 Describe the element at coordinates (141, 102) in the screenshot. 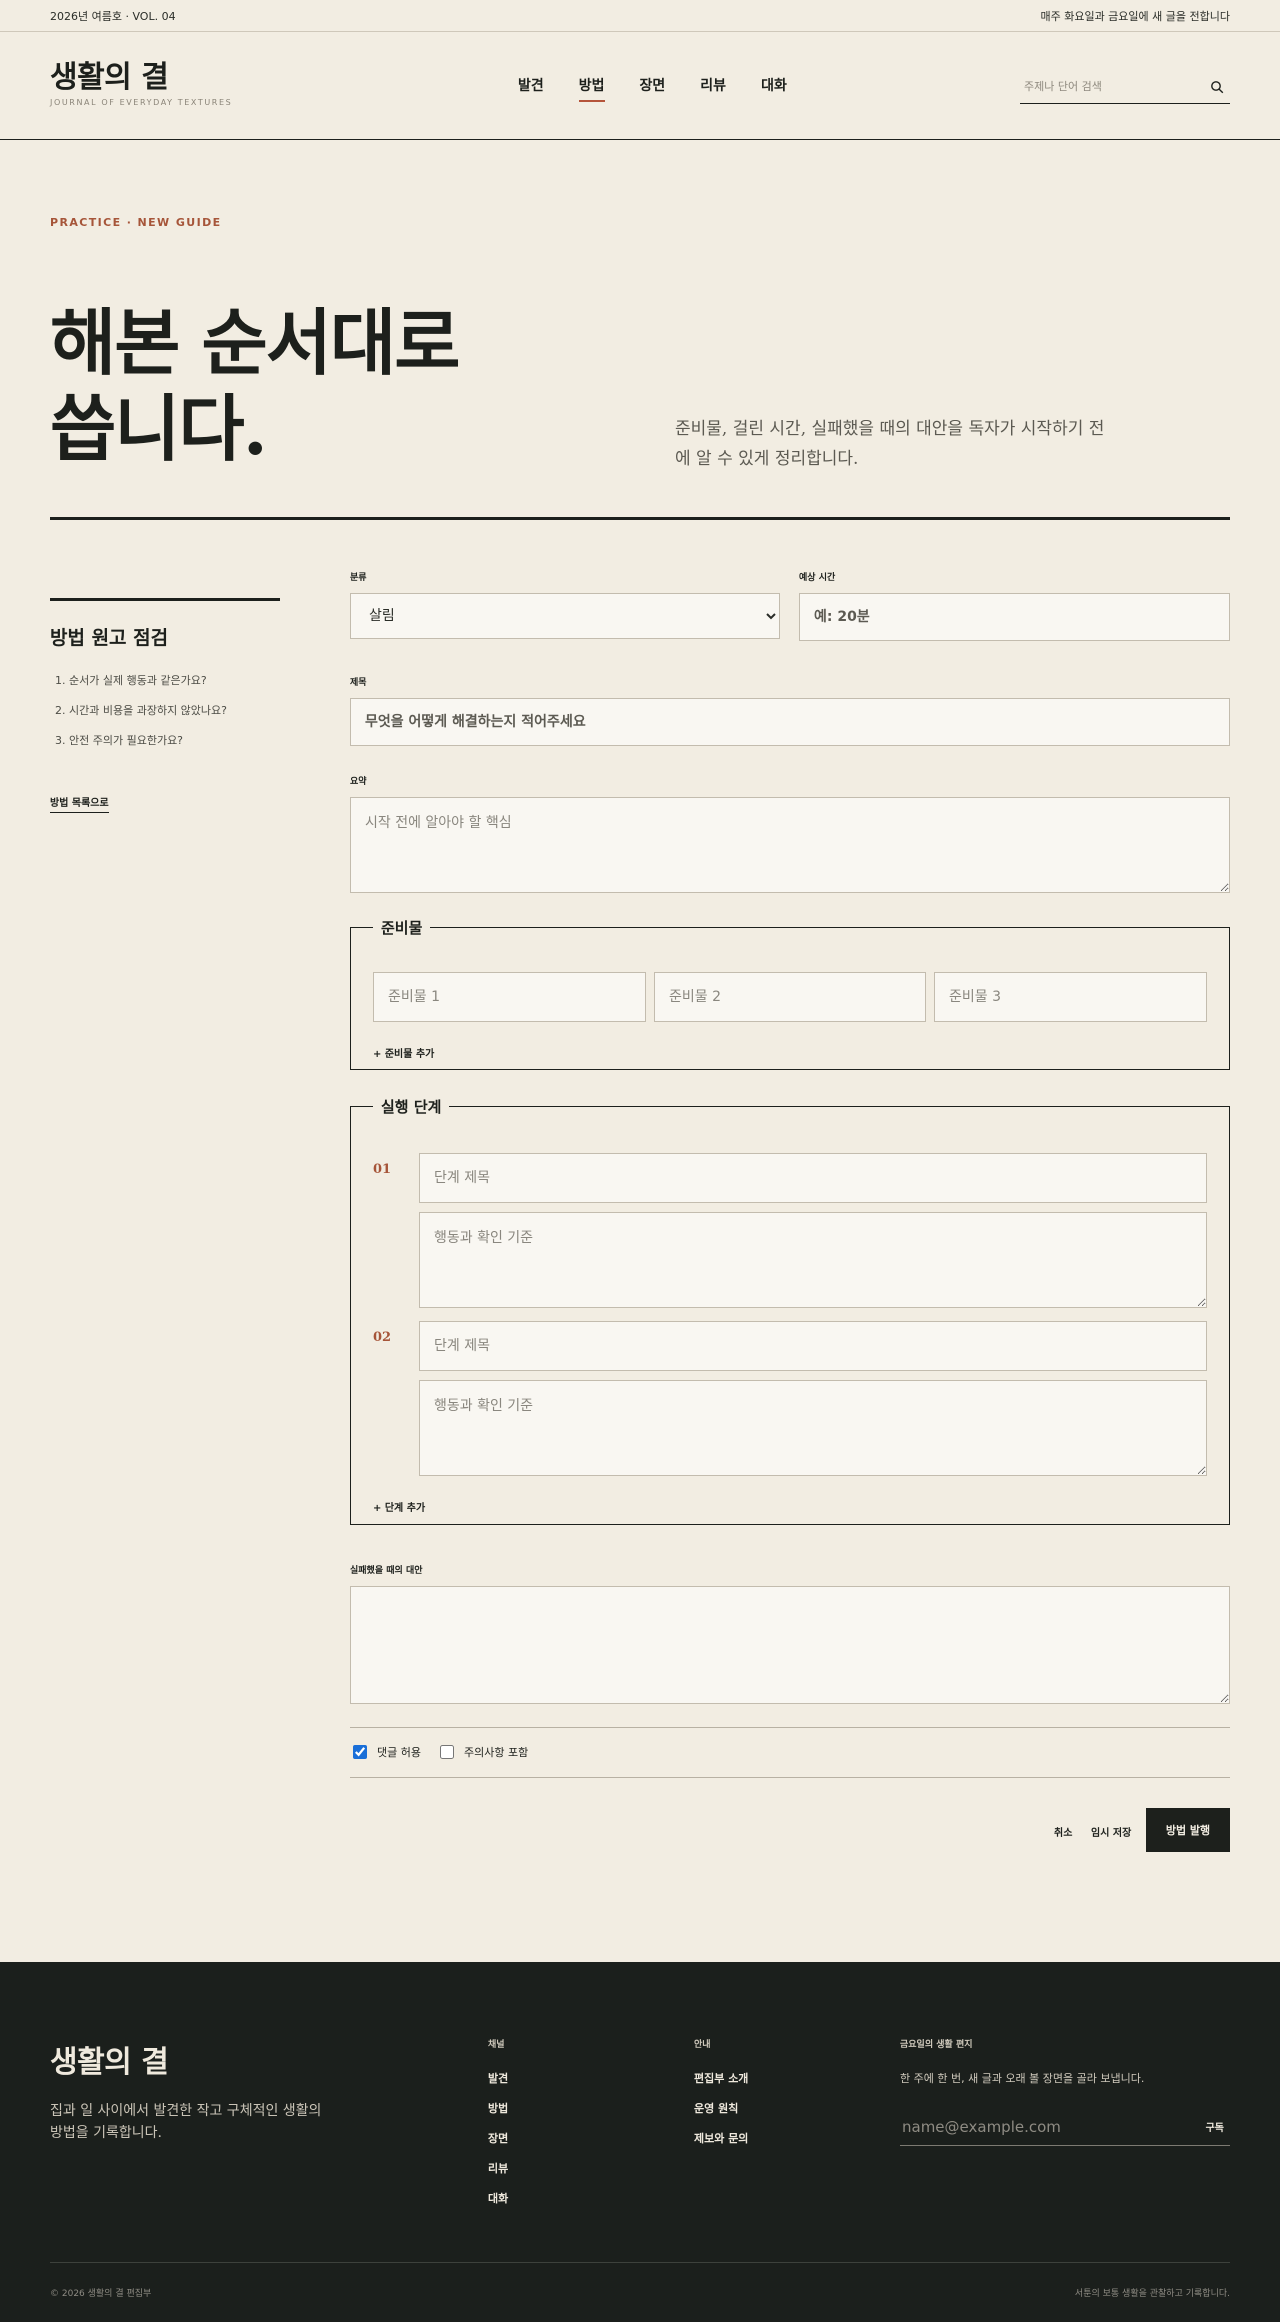

I see `logo-subtitle: JOURNAL OF EVERYDAY TEXTURES` at that location.